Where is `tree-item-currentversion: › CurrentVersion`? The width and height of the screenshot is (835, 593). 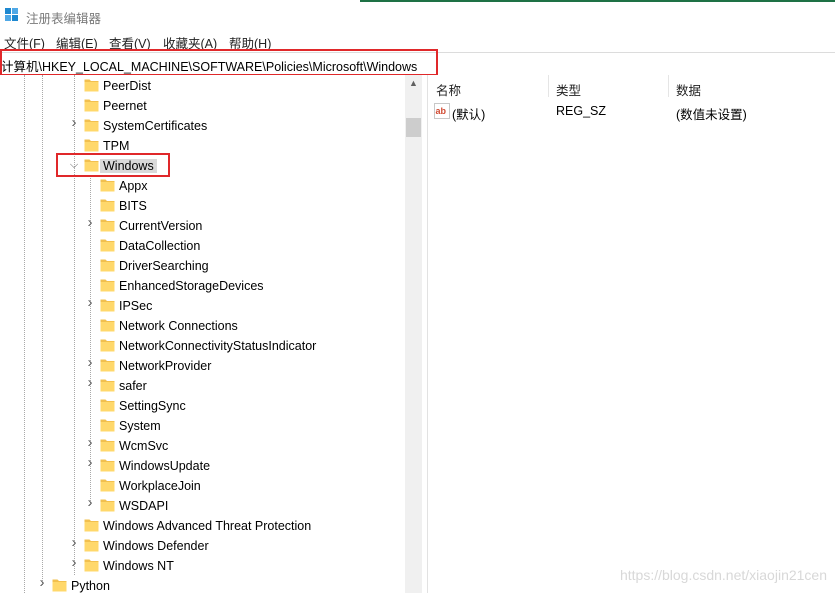 tree-item-currentversion: › CurrentVersion is located at coordinates (202, 225).